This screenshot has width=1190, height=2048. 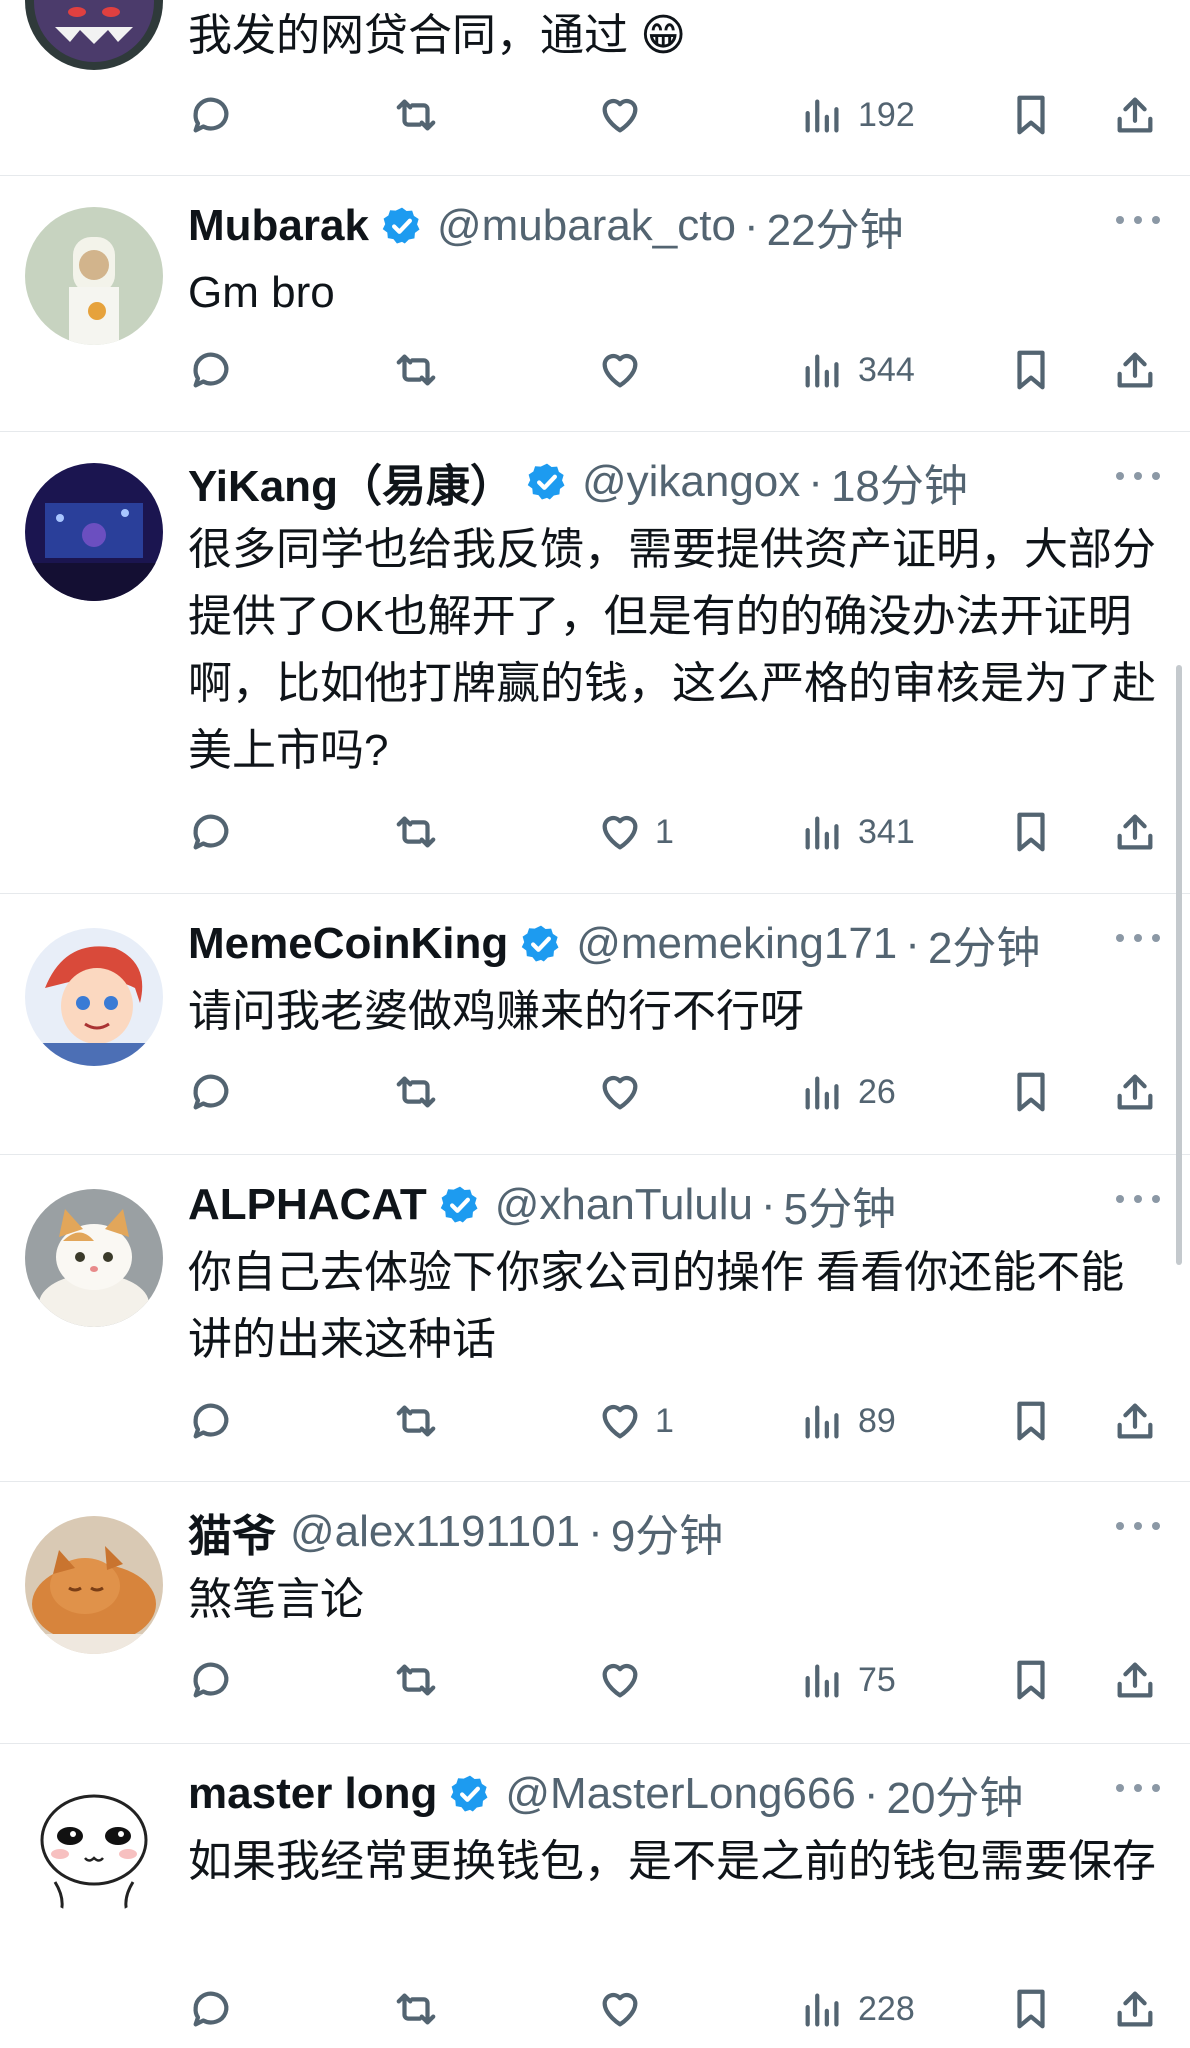 I want to click on author-name: master long, so click(x=312, y=1794).